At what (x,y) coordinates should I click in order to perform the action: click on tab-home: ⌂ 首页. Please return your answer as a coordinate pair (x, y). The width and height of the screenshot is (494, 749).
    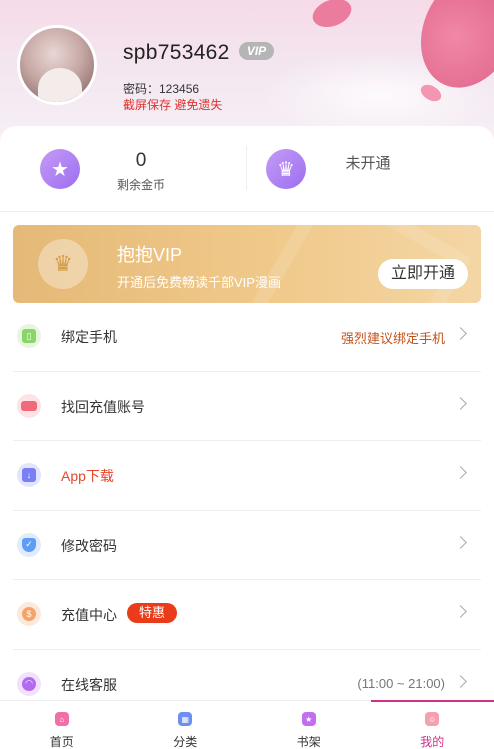
    Looking at the image, I should click on (62, 725).